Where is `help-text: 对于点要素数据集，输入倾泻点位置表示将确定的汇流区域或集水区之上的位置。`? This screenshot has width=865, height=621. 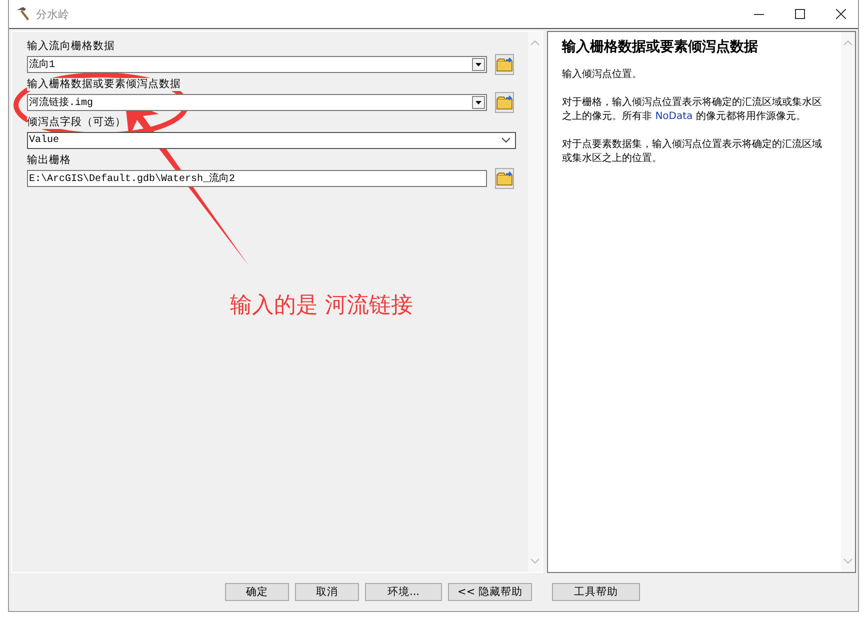 help-text: 对于点要素数据集，输入倾泻点位置表示将确定的汇流区域或集水区之上的位置。 is located at coordinates (692, 152).